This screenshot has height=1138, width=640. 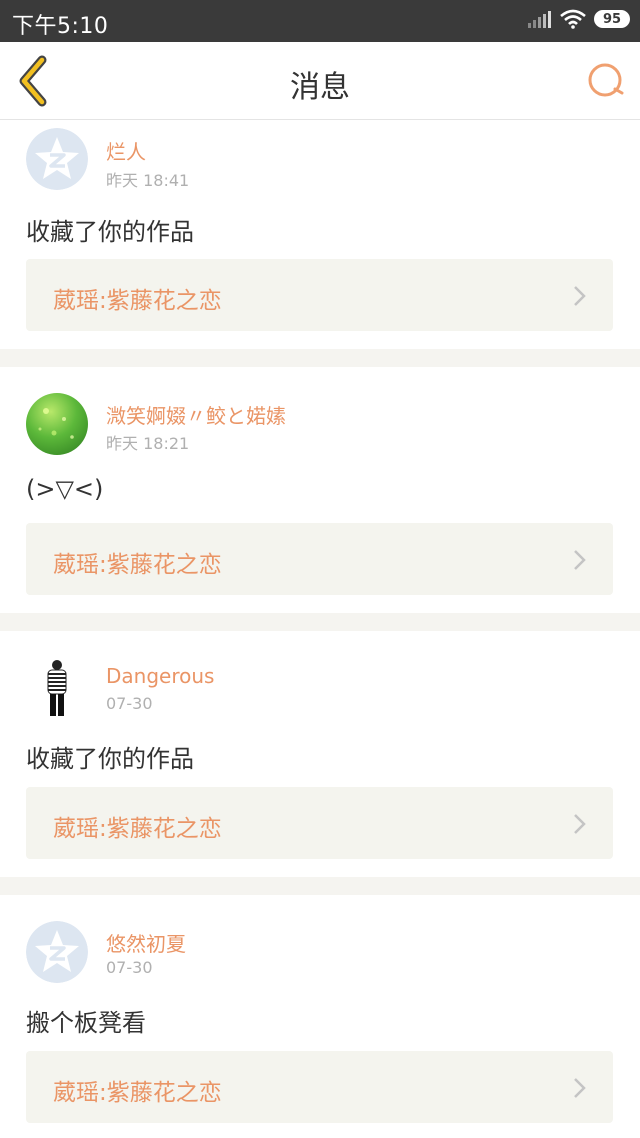 I want to click on header-bar: 消息, so click(x=320, y=81).